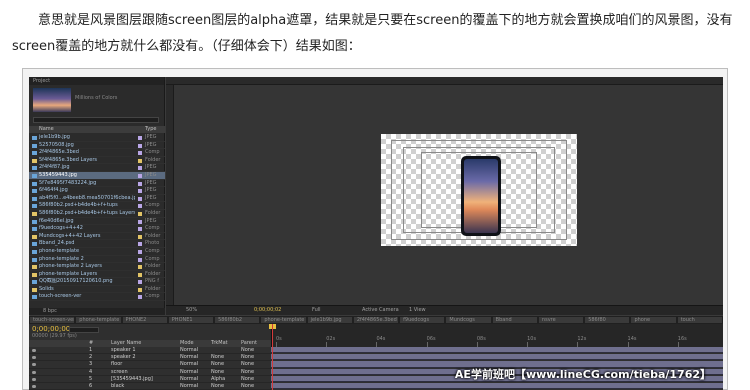 The height and width of the screenshot is (390, 750). Describe the element at coordinates (561, 320) in the screenshot. I see `comp-tab: nsvre` at that location.